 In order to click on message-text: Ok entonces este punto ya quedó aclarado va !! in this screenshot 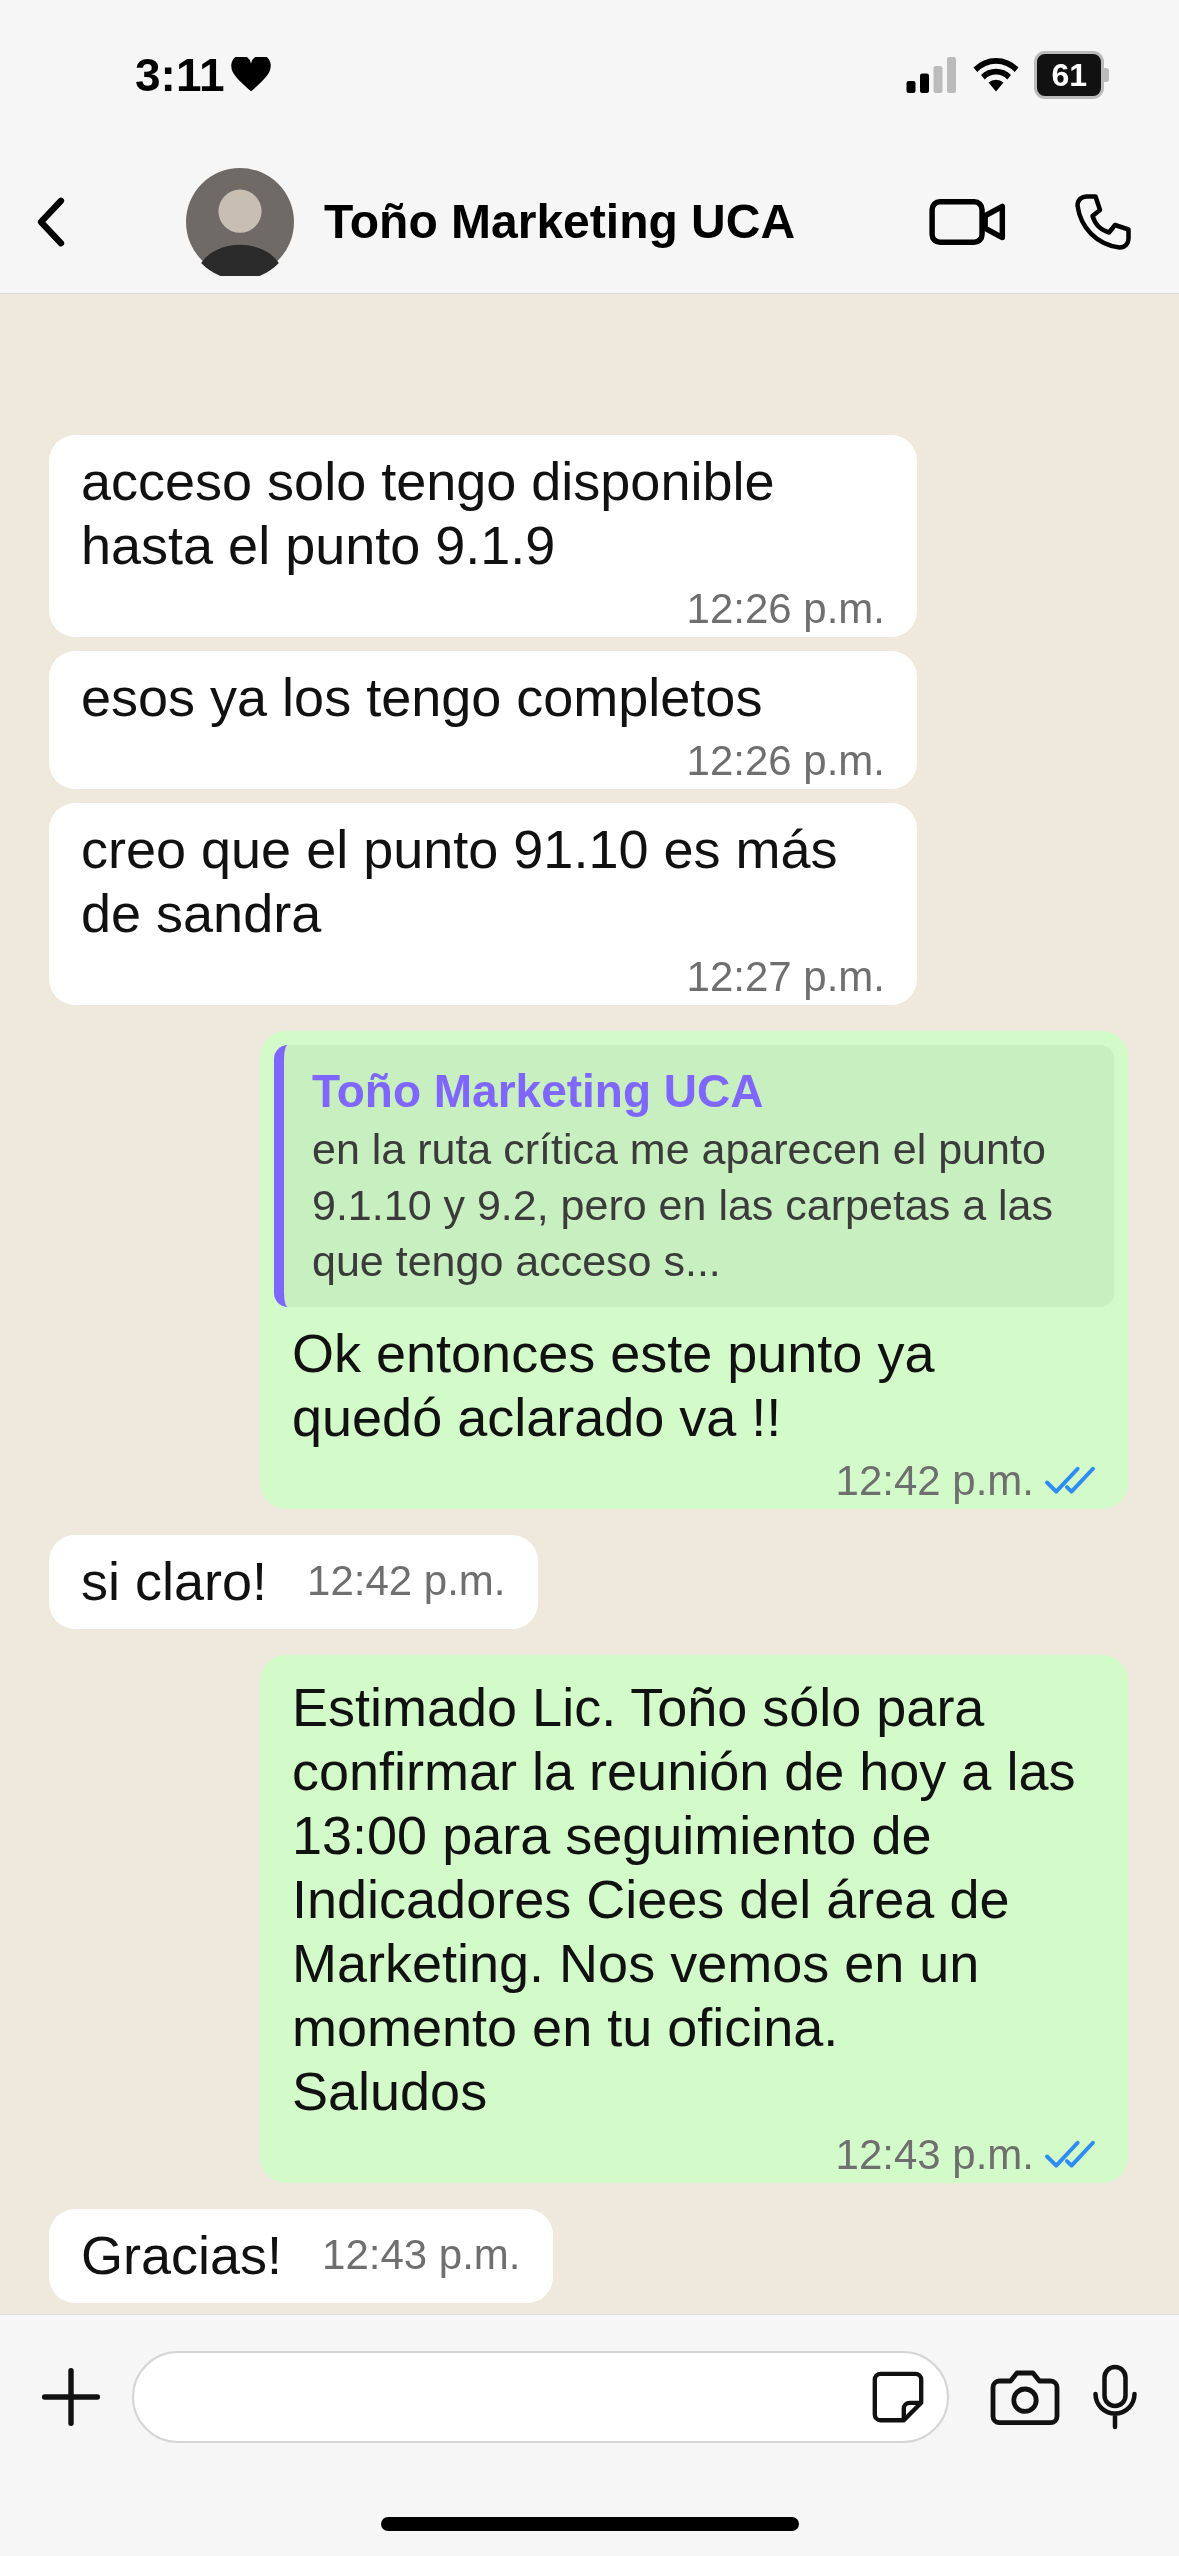, I will do `click(614, 1385)`.